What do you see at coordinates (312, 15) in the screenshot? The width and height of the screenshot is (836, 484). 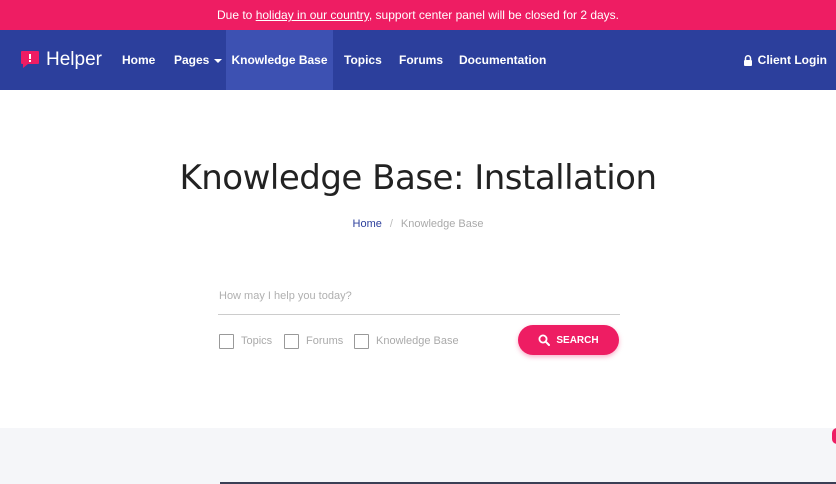 I see `announcement-link: holiday in our country` at bounding box center [312, 15].